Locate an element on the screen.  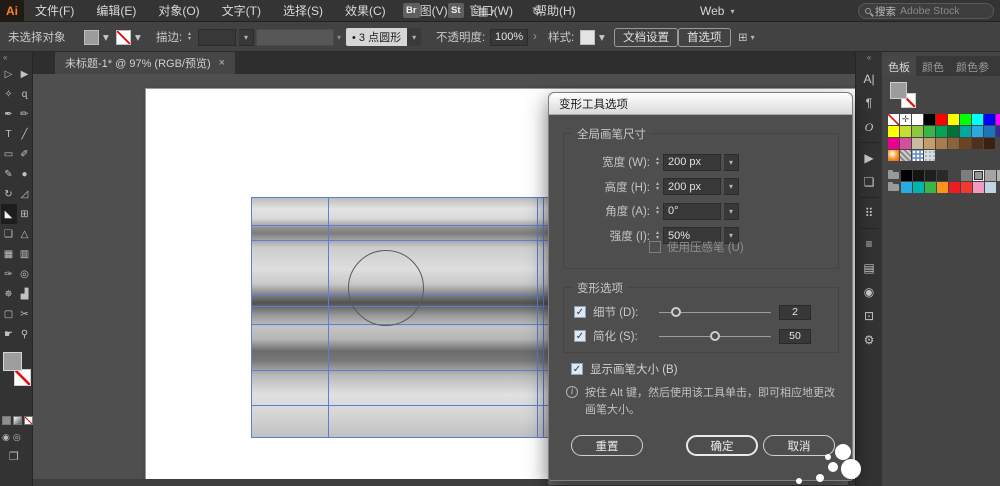
menu-item-effect: 效果(C) is located at coordinates (365, 11).